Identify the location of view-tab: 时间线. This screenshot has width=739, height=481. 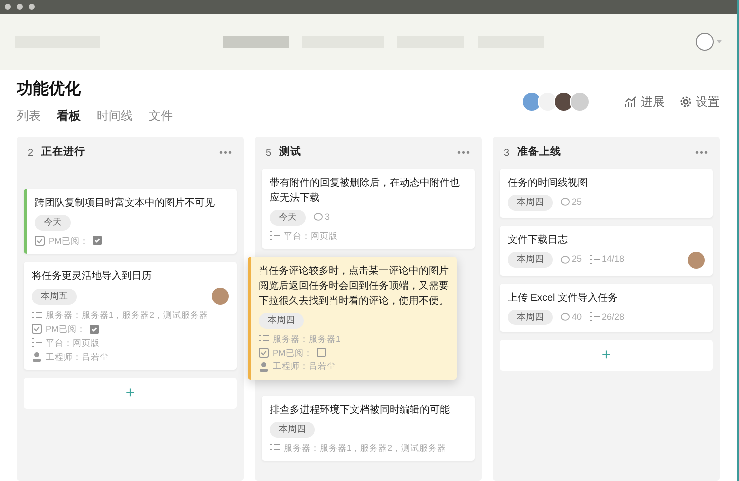
(115, 116).